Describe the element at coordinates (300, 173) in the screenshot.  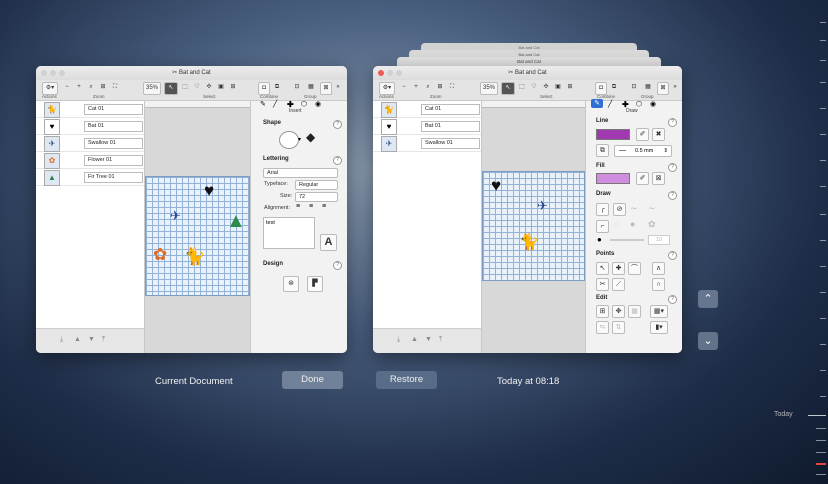
I see `font-select: Arial` at that location.